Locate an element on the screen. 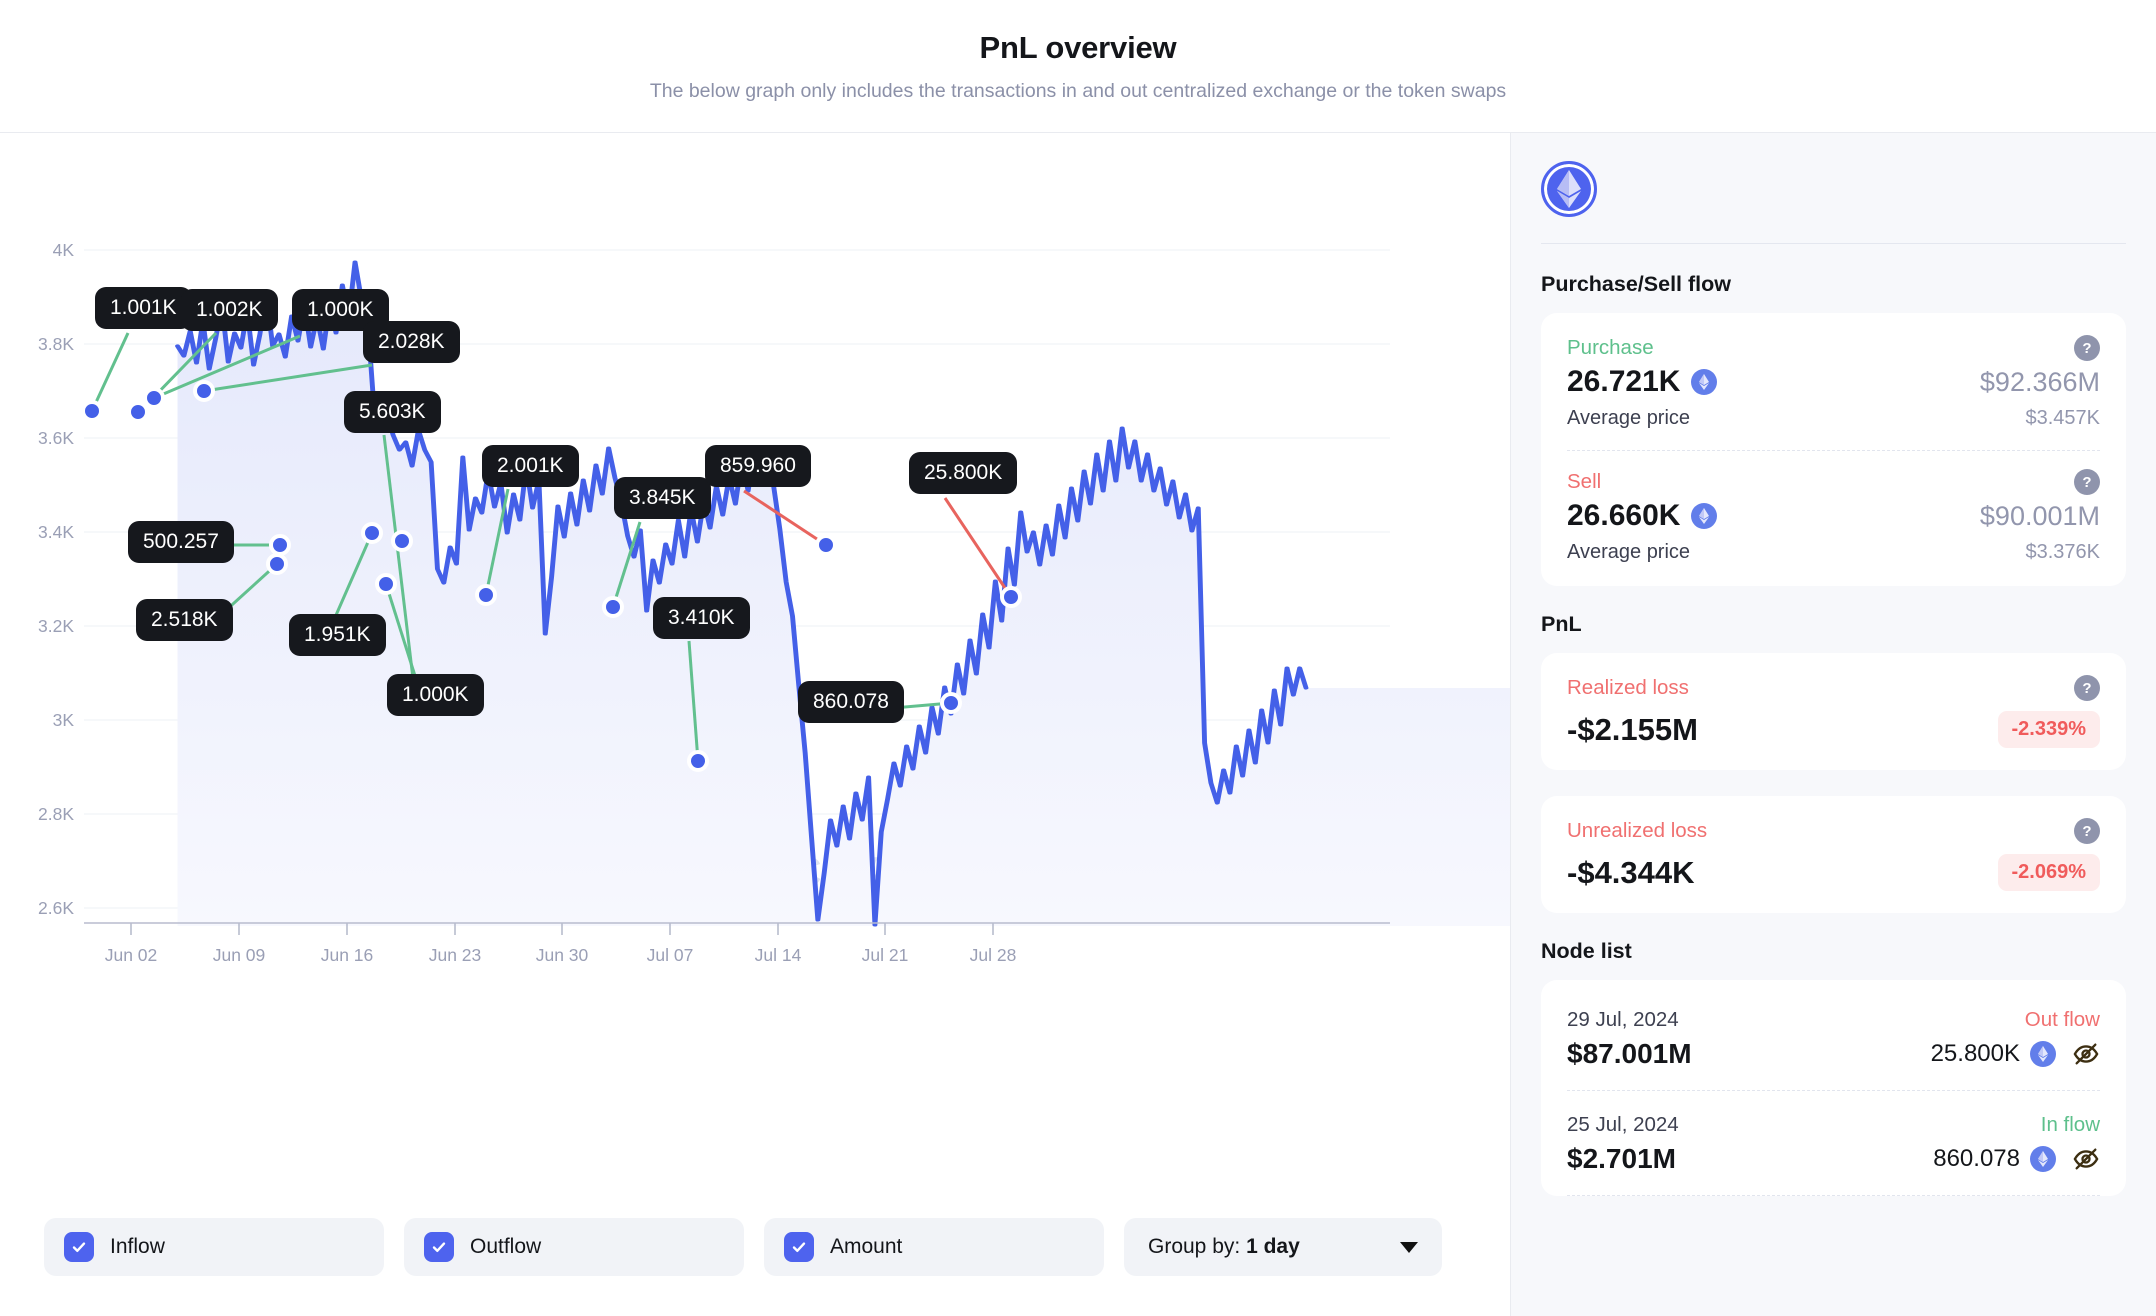 This screenshot has width=2156, height=1316. purchase-avg-value: $3.457K is located at coordinates (2062, 418).